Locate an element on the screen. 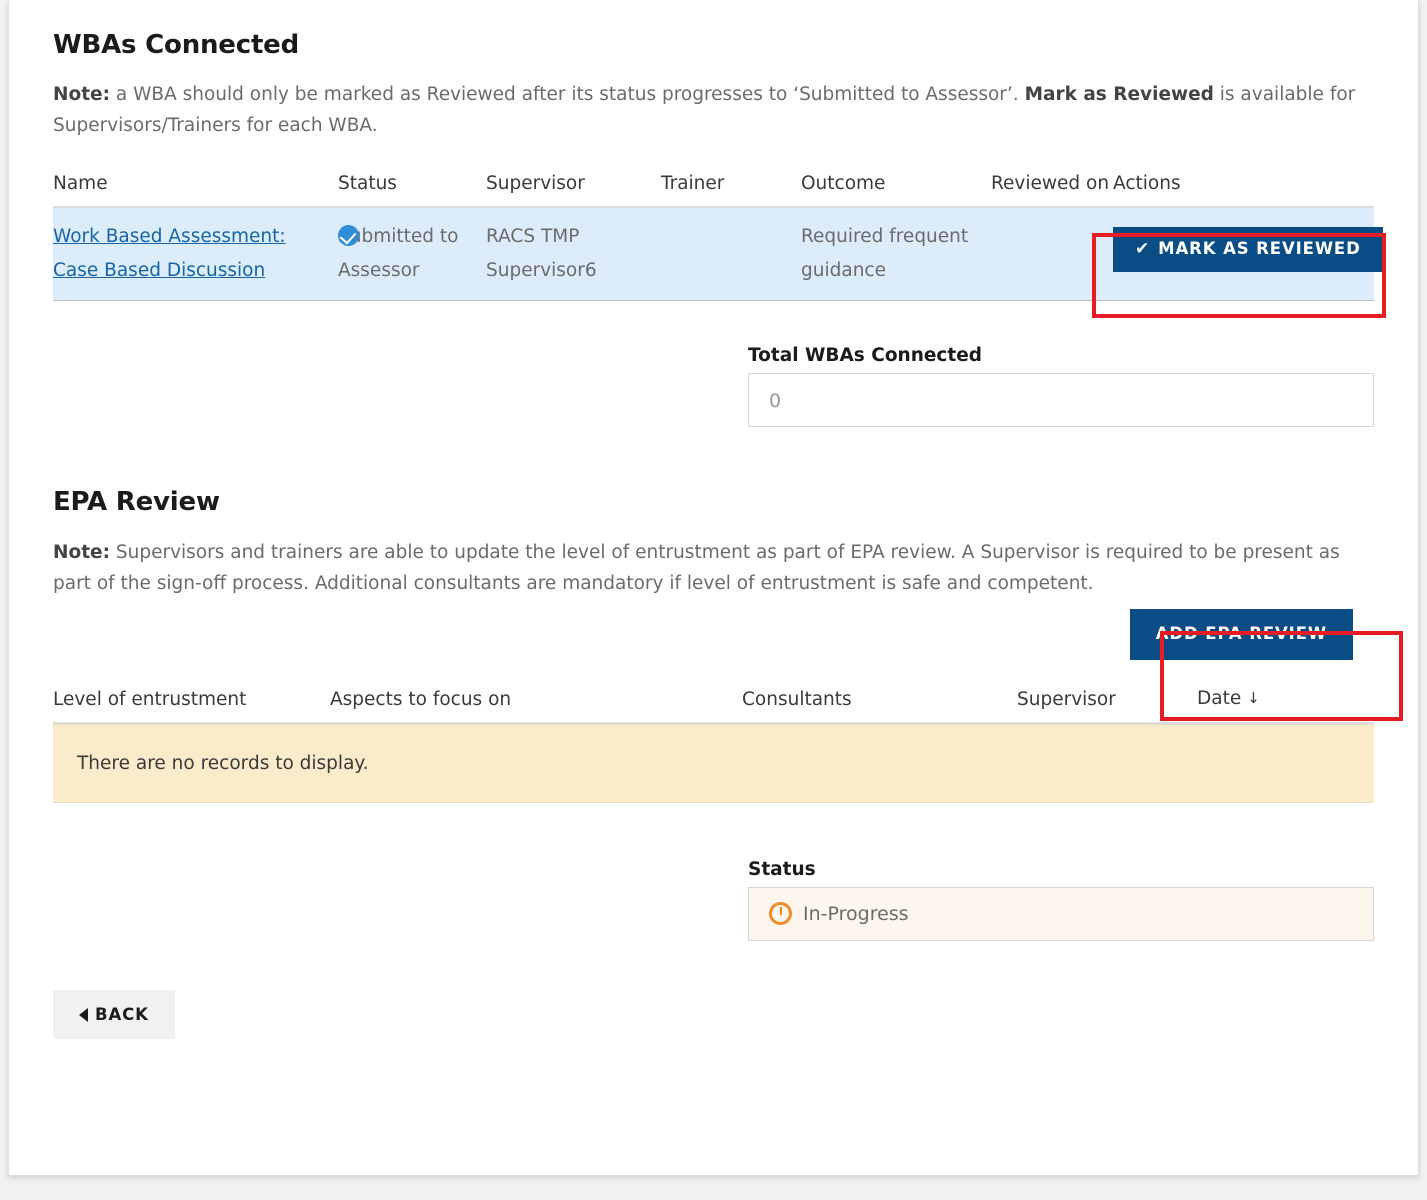  wbas-cell-status: Submitted to Assessor is located at coordinates (412, 254).